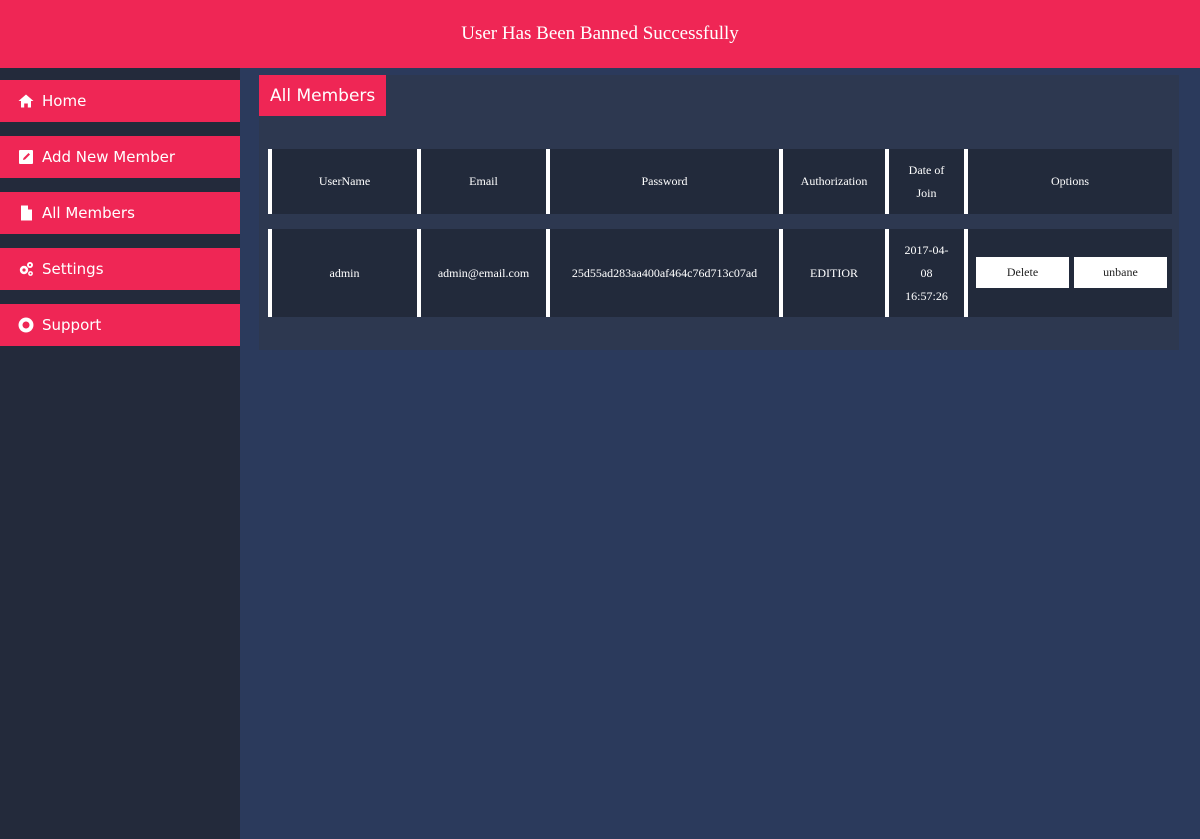  I want to click on home-icon, so click(26, 101).